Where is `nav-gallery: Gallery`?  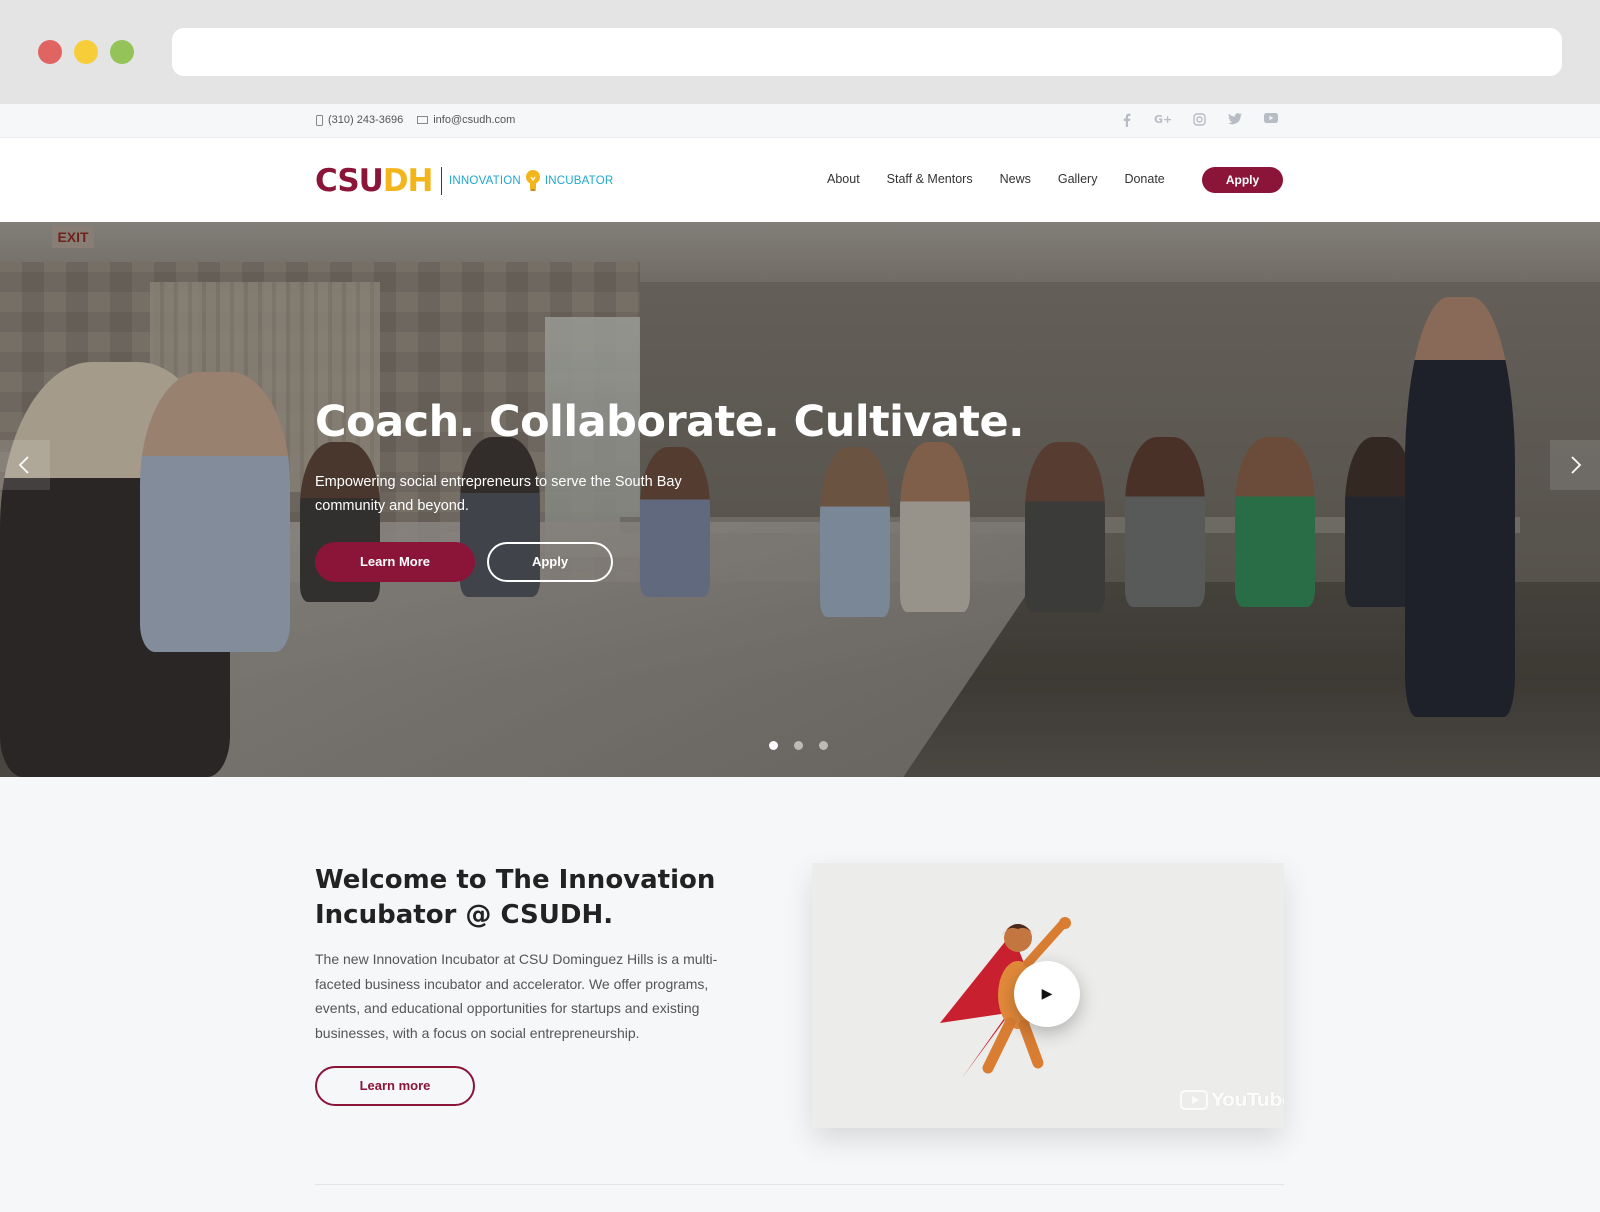
nav-gallery: Gallery is located at coordinates (1078, 179).